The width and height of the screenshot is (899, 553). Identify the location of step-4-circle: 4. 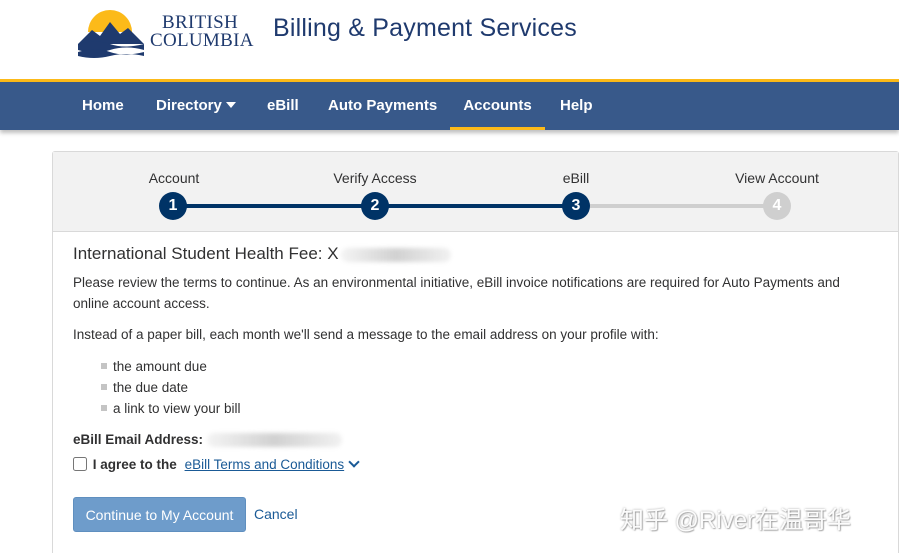
(777, 206).